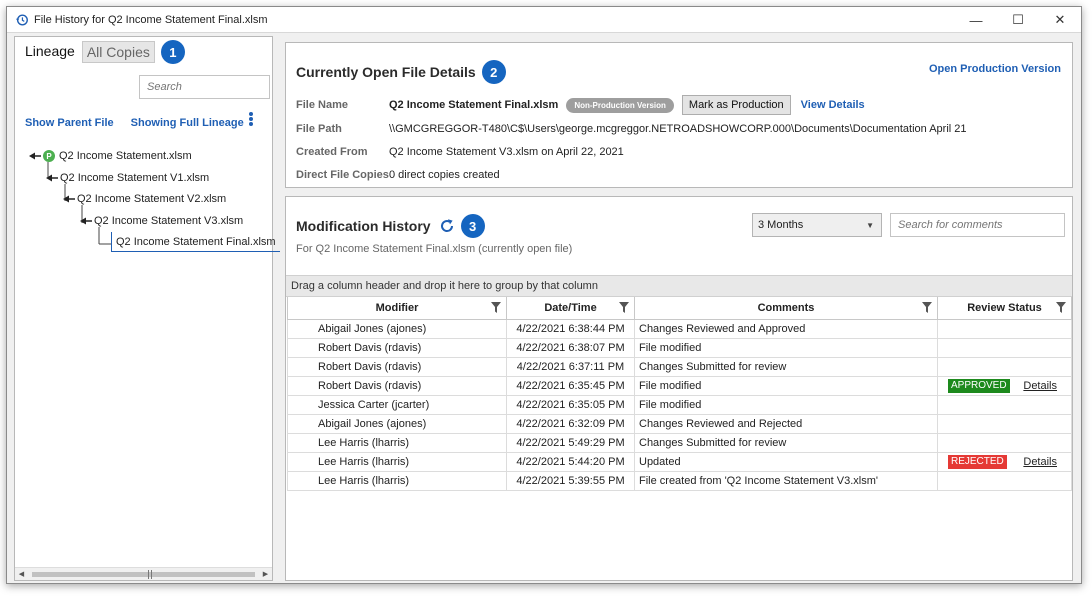  What do you see at coordinates (570, 481) in the screenshot?
I see `cell-datetime: 4/22/2021 5:39:55 PM` at bounding box center [570, 481].